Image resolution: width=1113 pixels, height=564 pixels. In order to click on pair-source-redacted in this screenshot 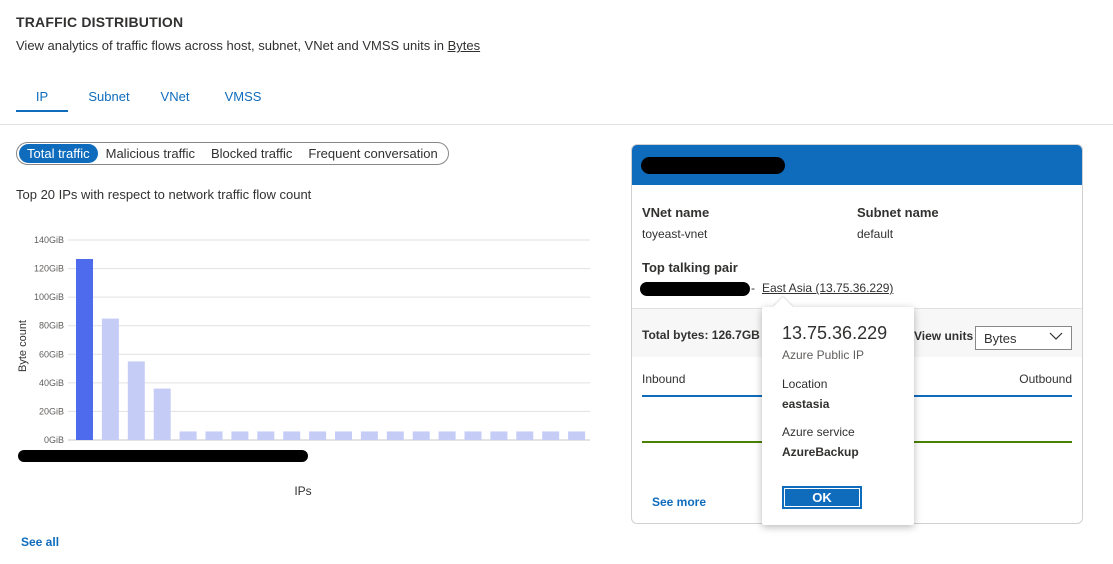, I will do `click(695, 289)`.